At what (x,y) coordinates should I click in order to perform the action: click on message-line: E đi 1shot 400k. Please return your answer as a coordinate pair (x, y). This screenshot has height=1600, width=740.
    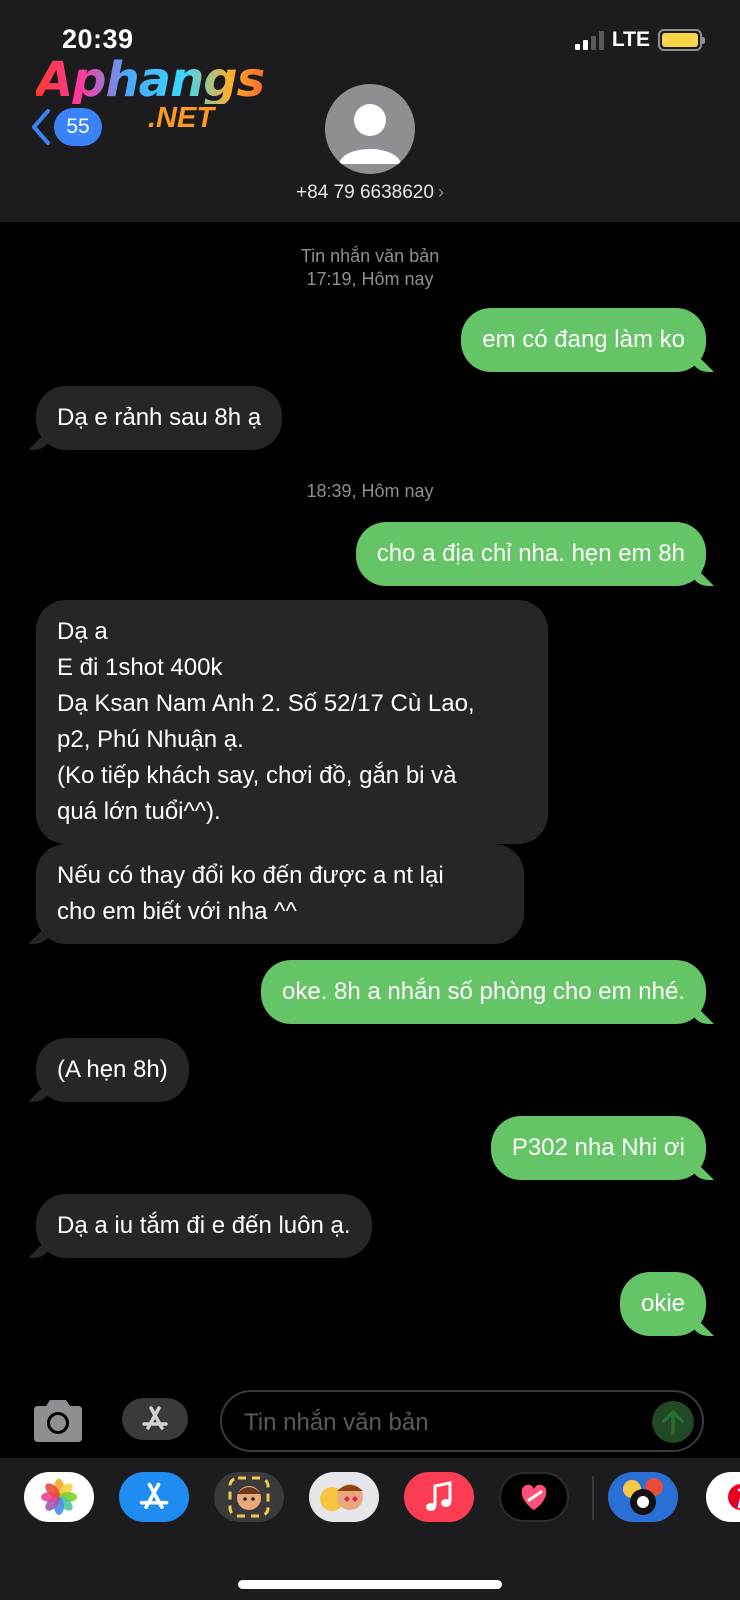
    Looking at the image, I should click on (140, 667).